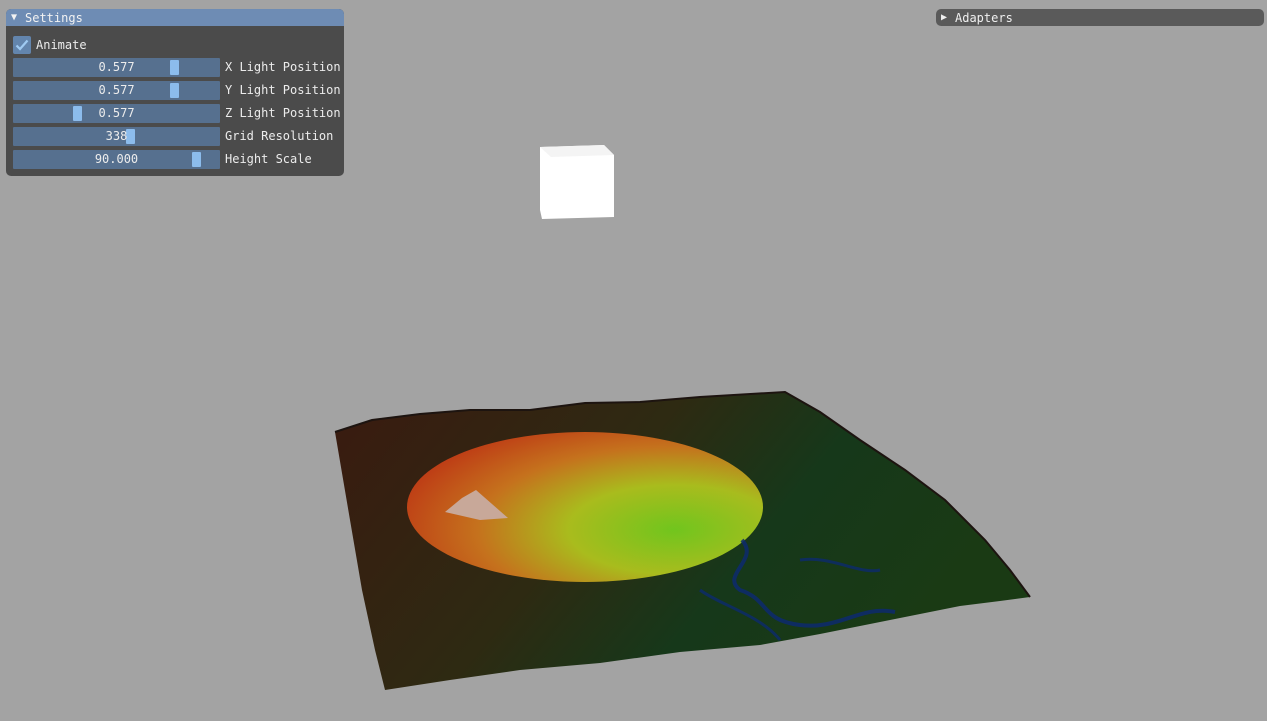  Describe the element at coordinates (279, 136) in the screenshot. I see `slider-label: Grid Resolution` at that location.